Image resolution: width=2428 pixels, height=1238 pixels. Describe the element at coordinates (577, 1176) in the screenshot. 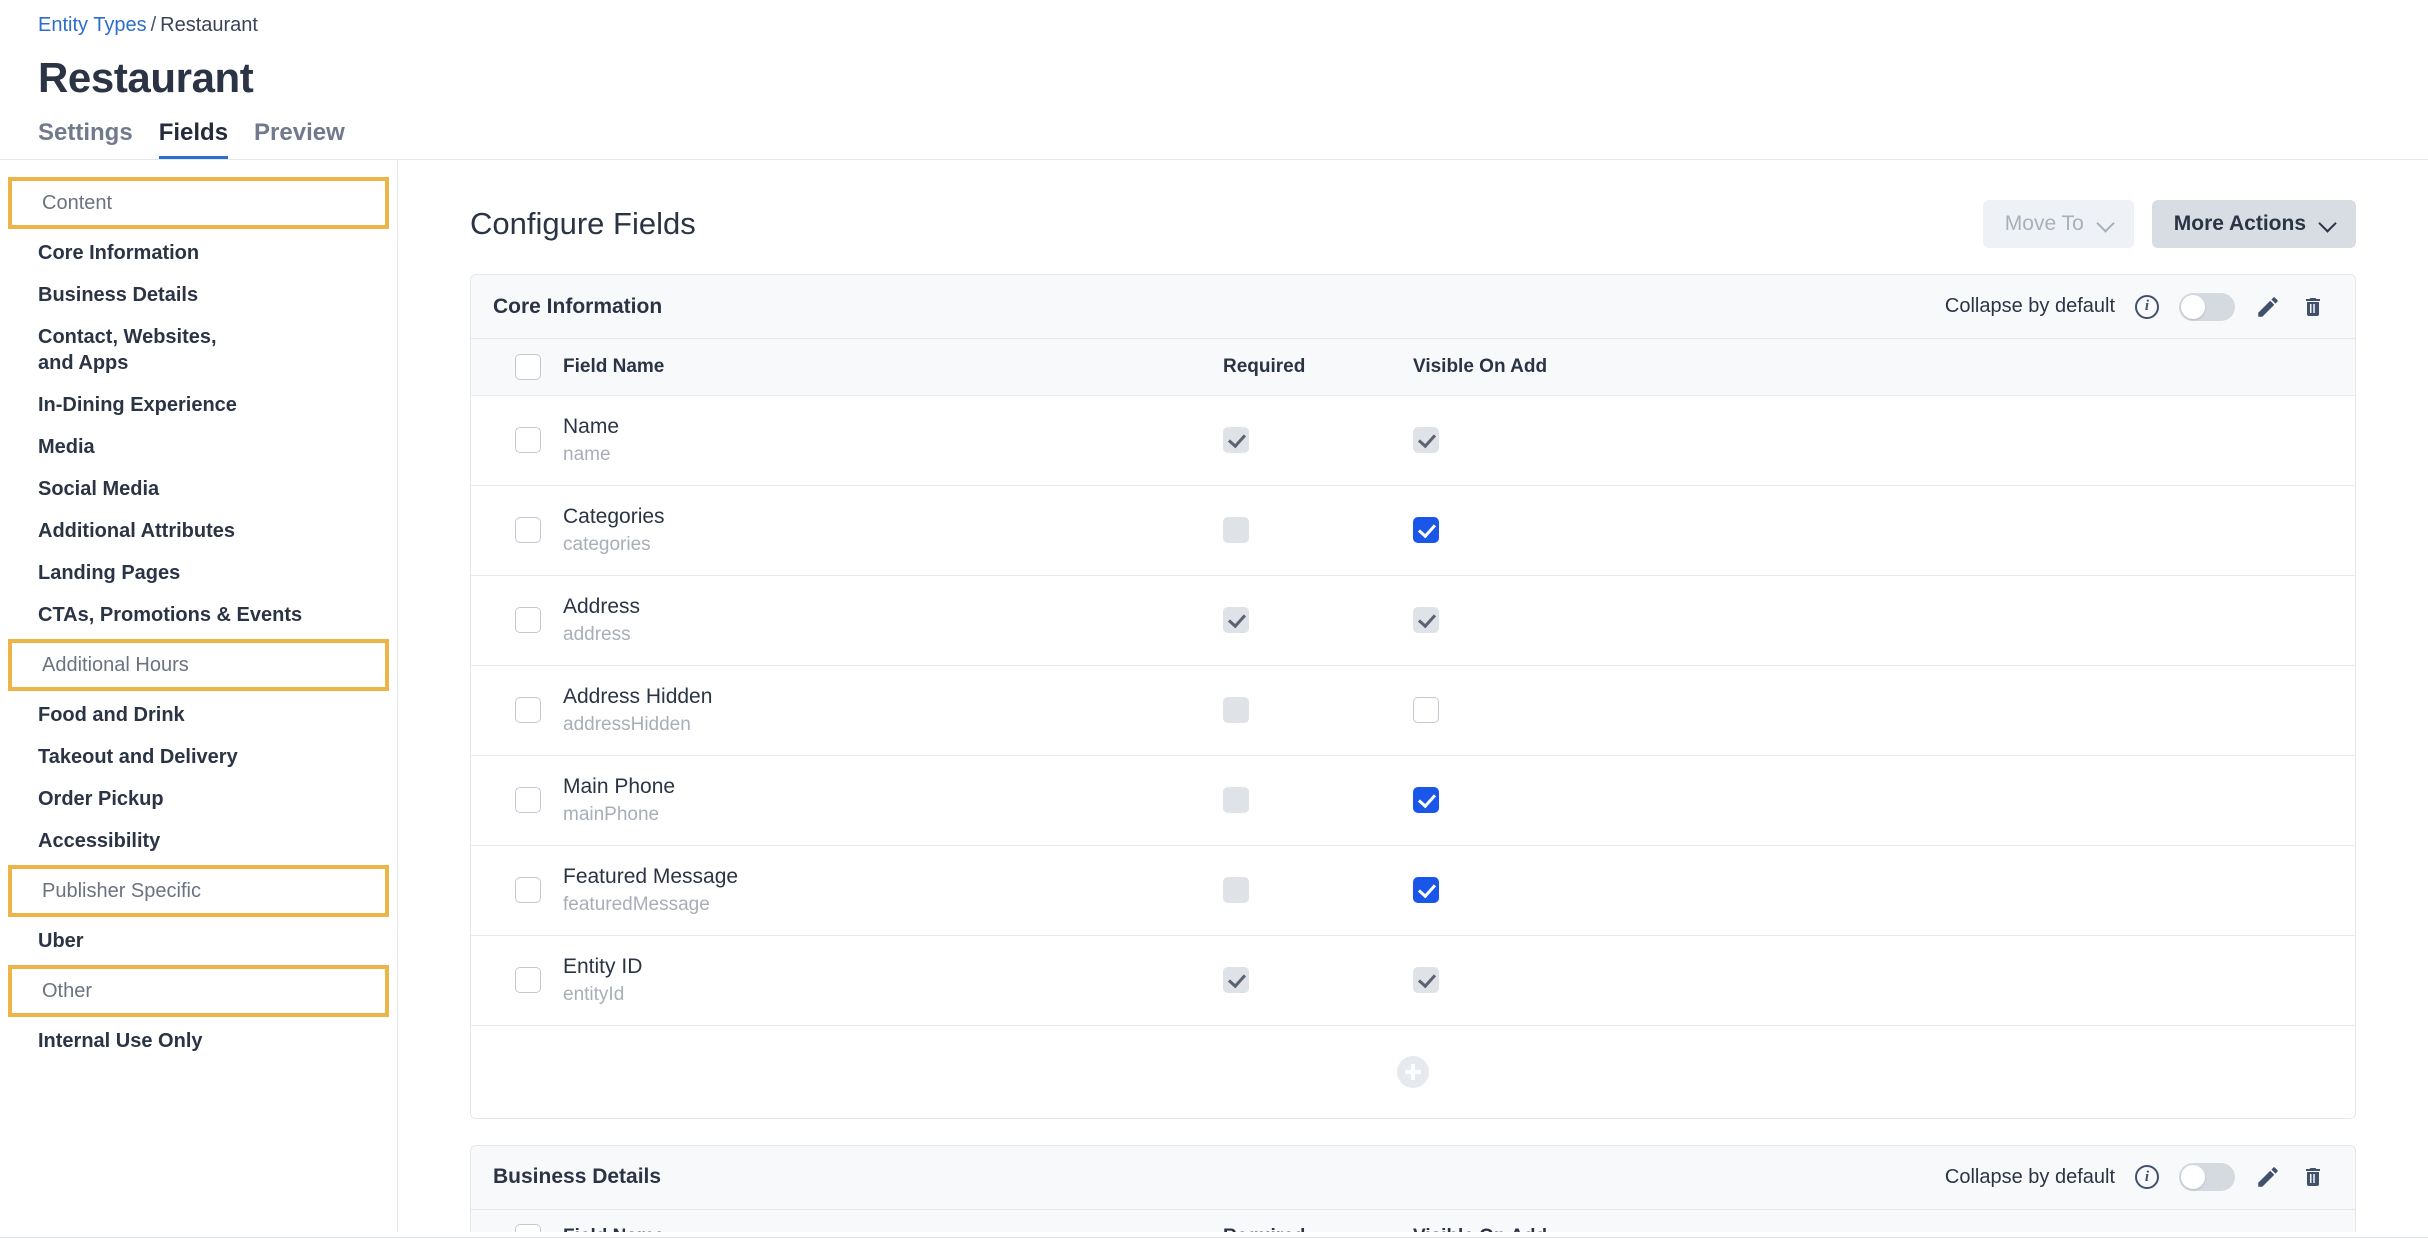

I see `card-title: Business Details` at that location.